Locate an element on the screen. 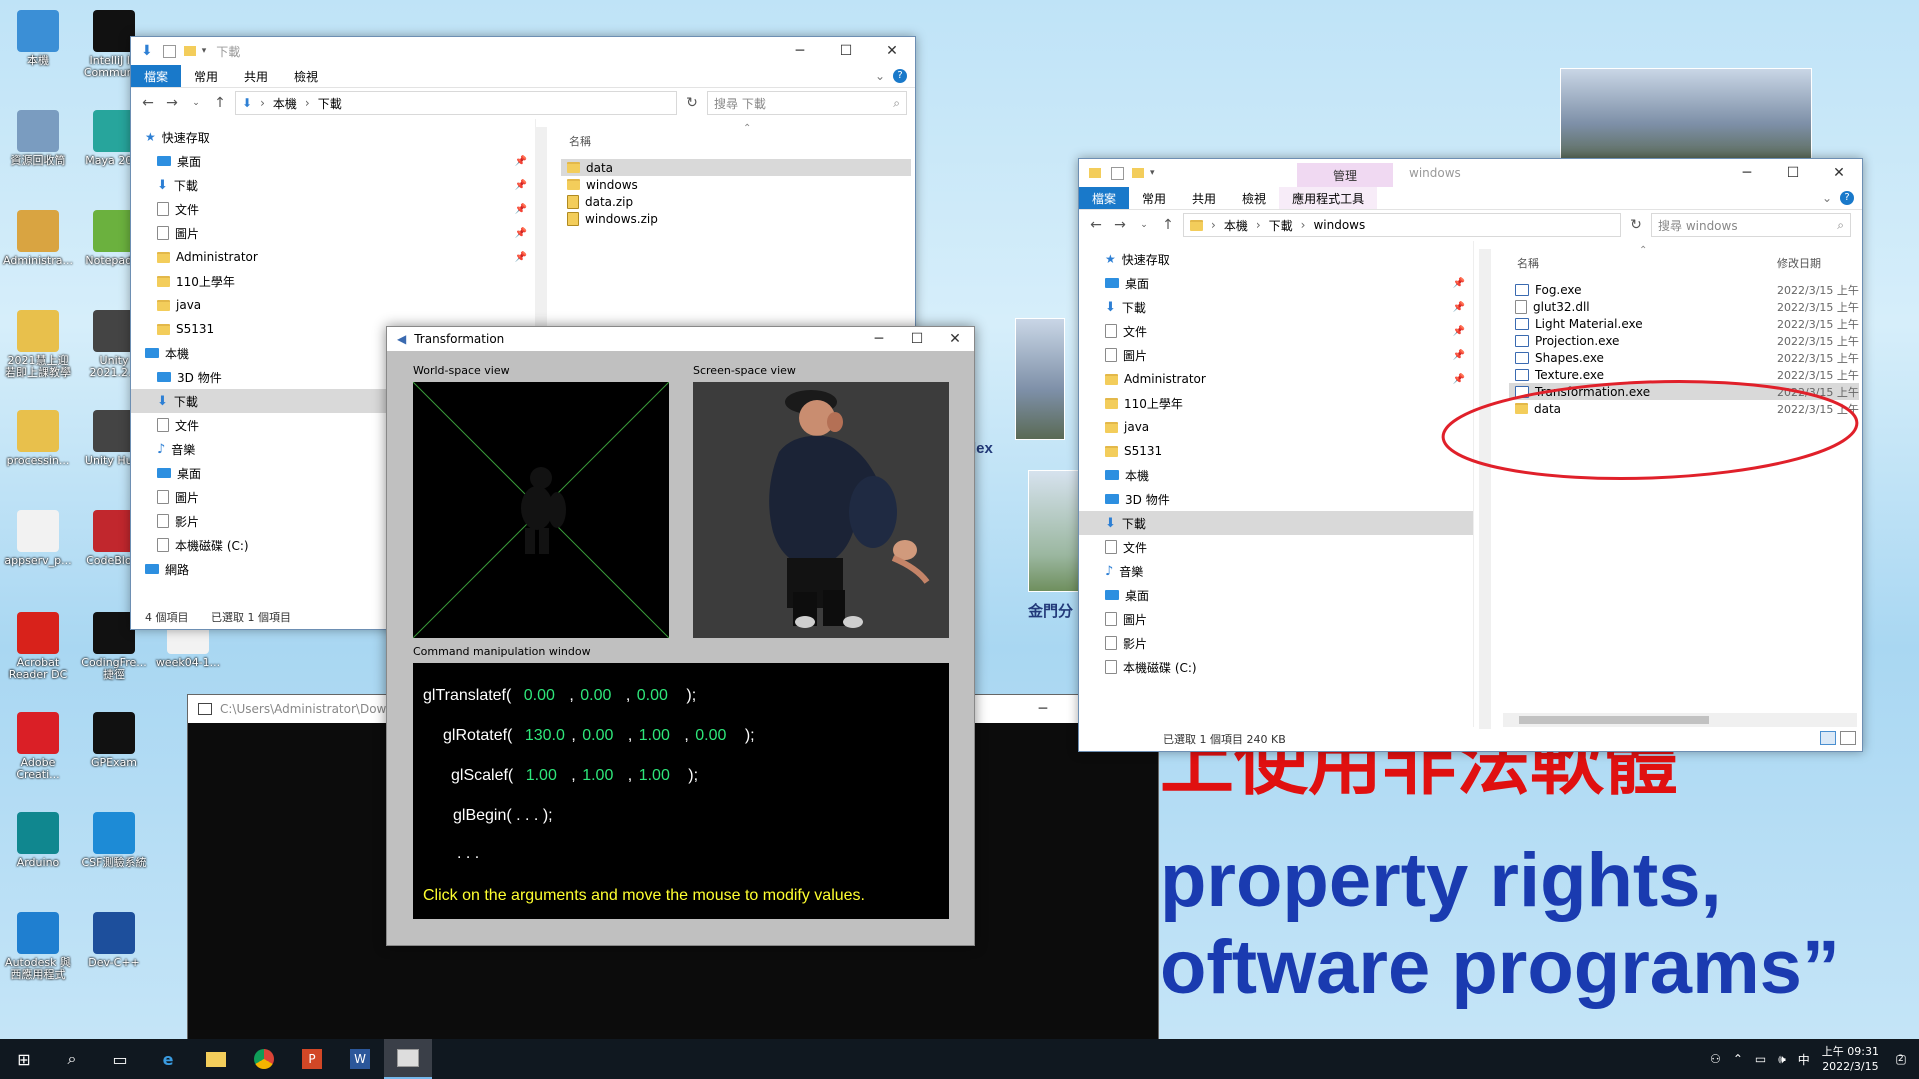 The width and height of the screenshot is (1919, 1079). explorer-titlebar: ▾ 管理 windows ─ ☐ ✕ is located at coordinates (1470, 173).